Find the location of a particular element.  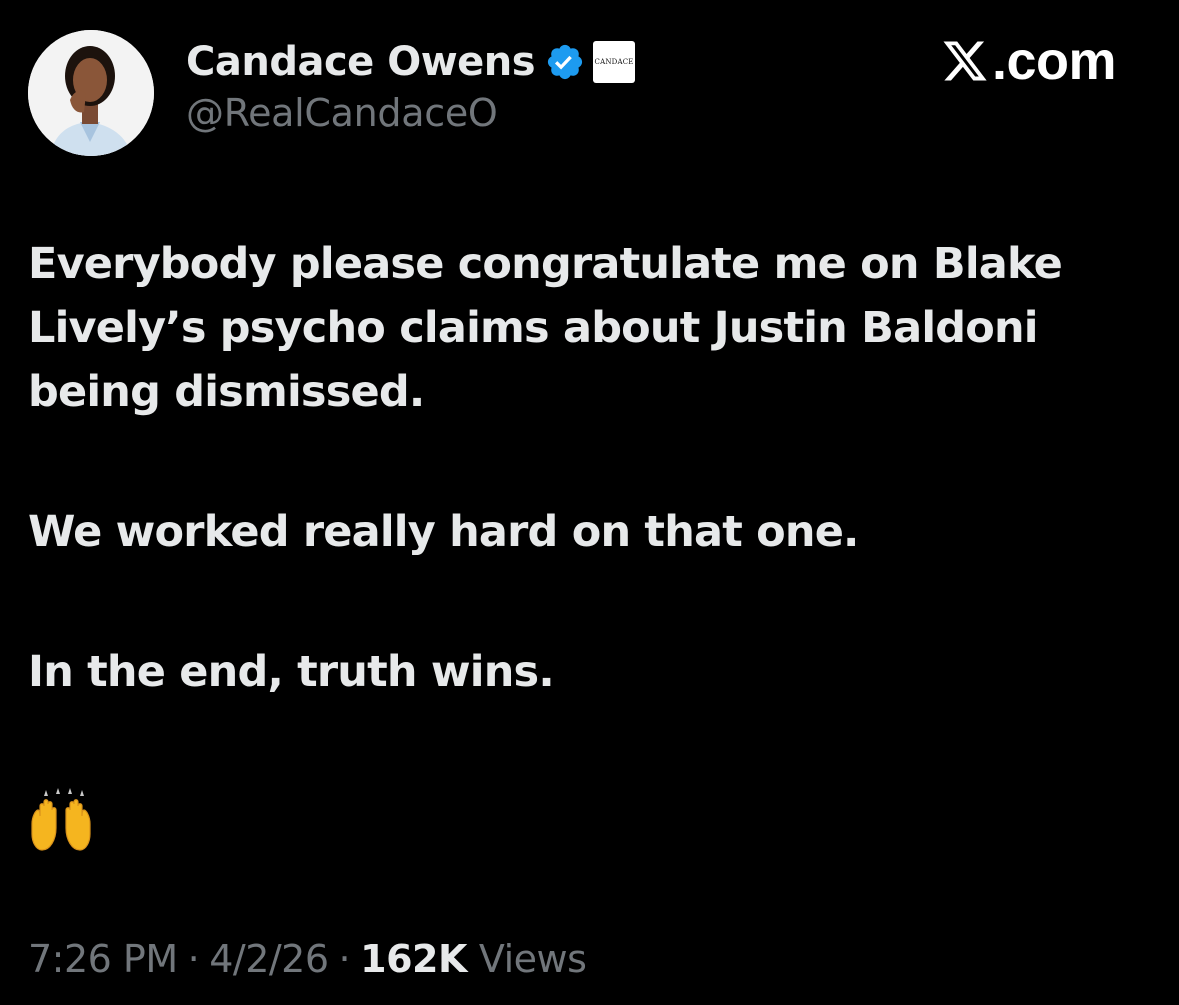

author-name-row: Candace Owens CANDACE is located at coordinates (411, 62).